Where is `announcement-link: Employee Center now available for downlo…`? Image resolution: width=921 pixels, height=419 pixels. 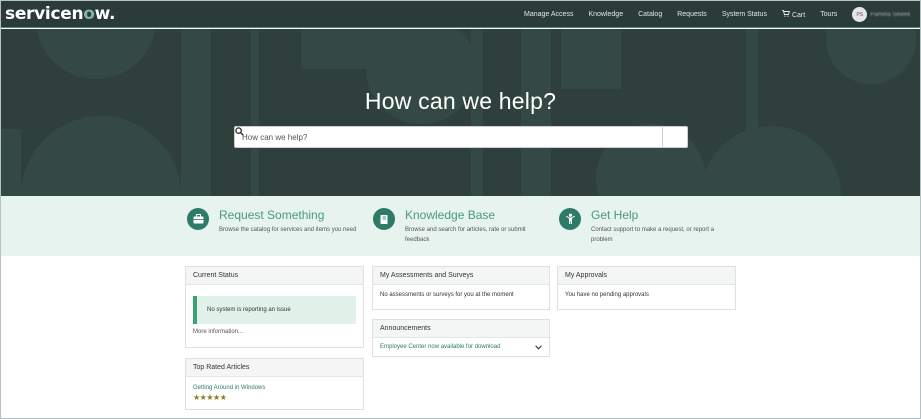
announcement-link: Employee Center now available for downlo… is located at coordinates (440, 347).